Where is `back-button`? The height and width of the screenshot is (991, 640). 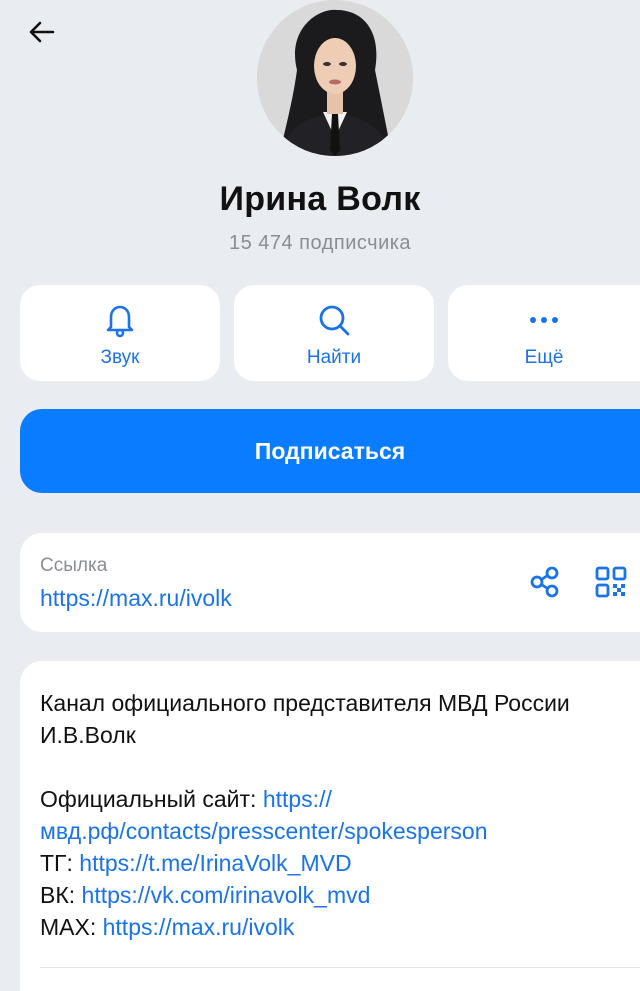
back-button is located at coordinates (42, 32).